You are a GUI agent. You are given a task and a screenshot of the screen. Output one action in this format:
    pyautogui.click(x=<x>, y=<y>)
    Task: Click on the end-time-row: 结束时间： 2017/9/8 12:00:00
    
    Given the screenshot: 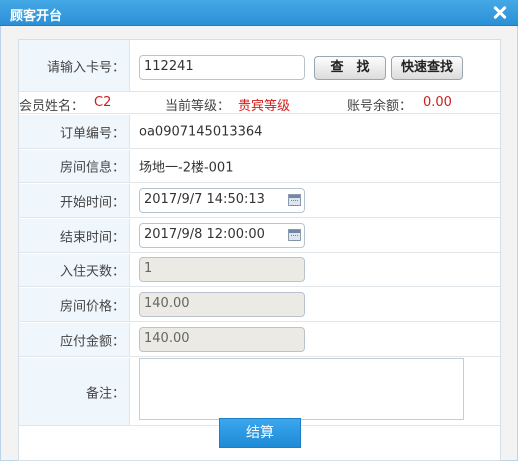 What is the action you would take?
    pyautogui.click(x=259, y=236)
    